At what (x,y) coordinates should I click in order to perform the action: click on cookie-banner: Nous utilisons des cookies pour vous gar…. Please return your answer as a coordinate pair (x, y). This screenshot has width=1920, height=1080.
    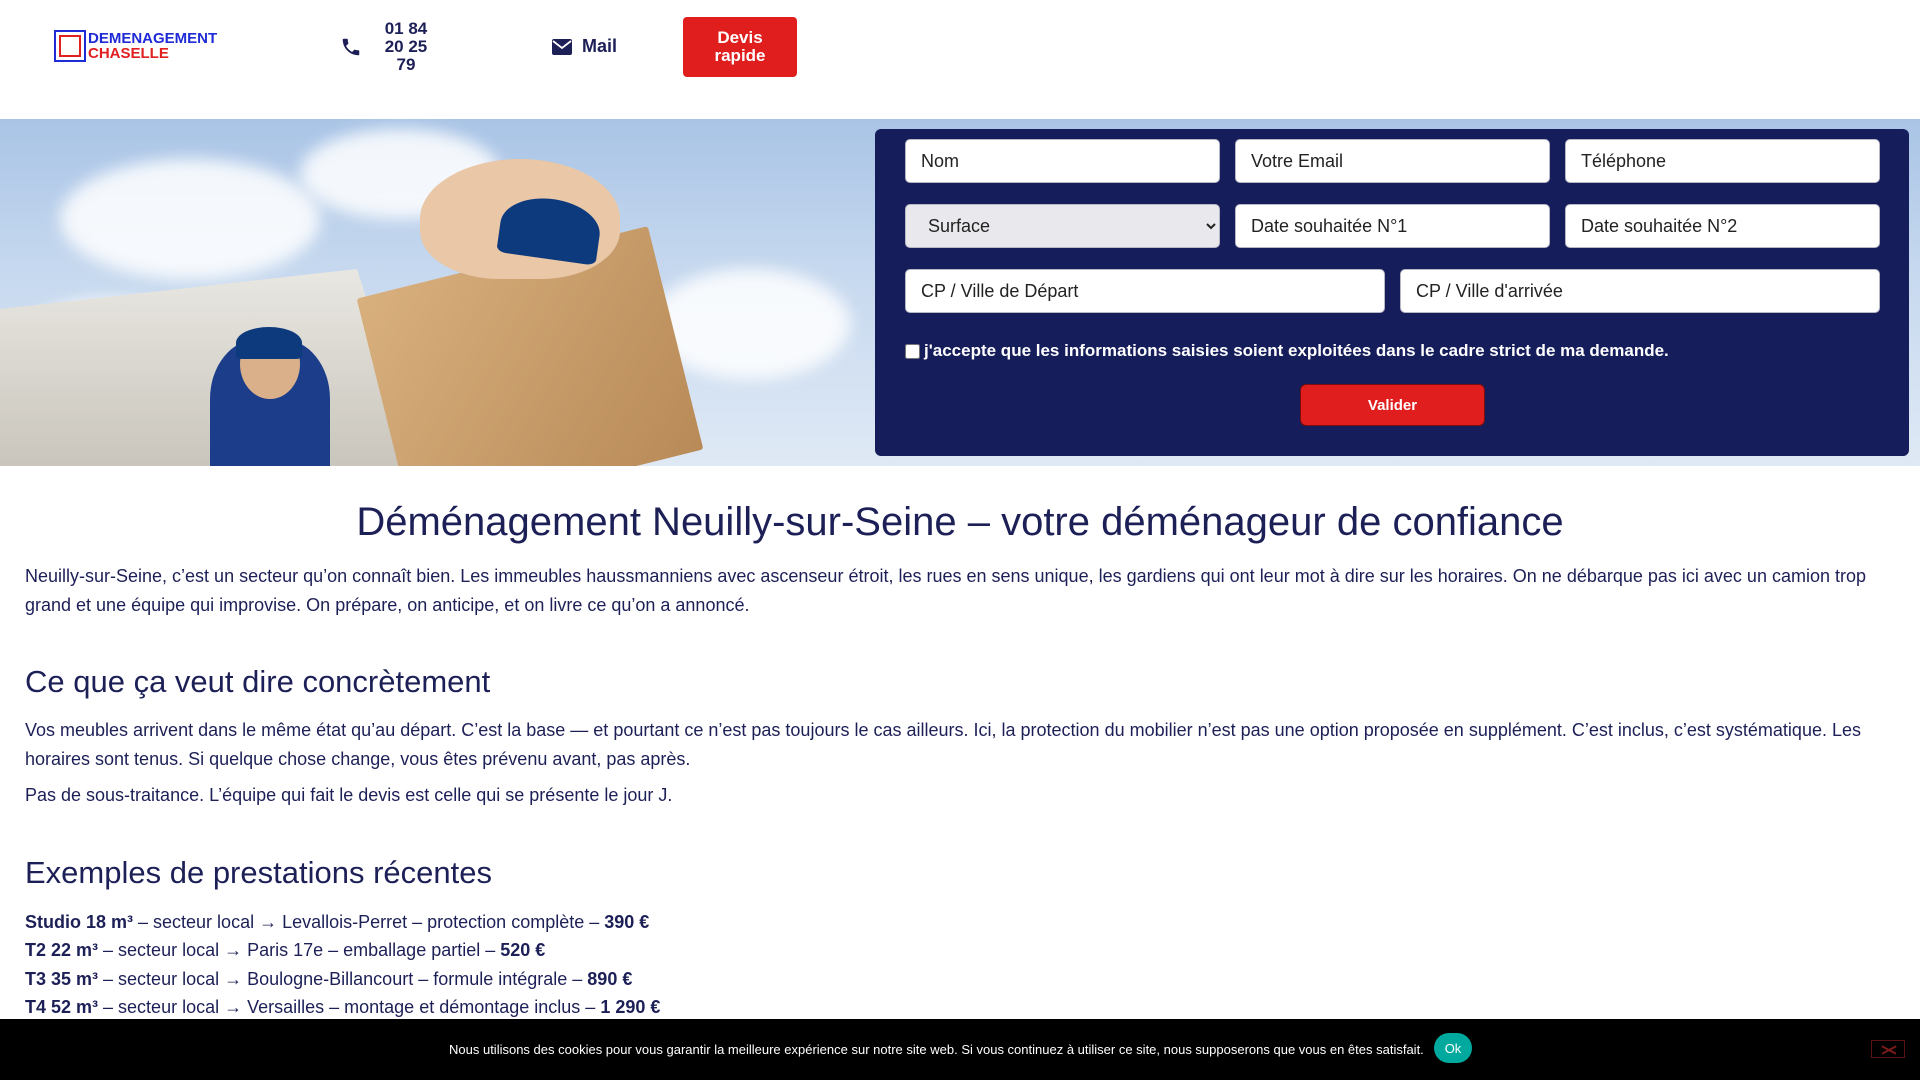
    Looking at the image, I should click on (960, 1049).